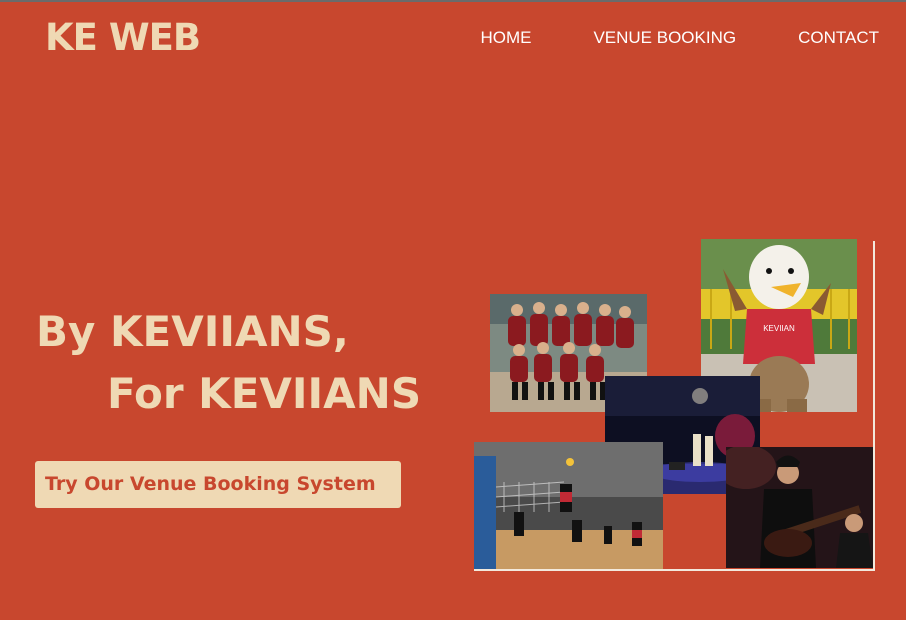 The height and width of the screenshot is (620, 906). What do you see at coordinates (192, 331) in the screenshot?
I see `hero-headline-line1: By KEVIIANS,` at bounding box center [192, 331].